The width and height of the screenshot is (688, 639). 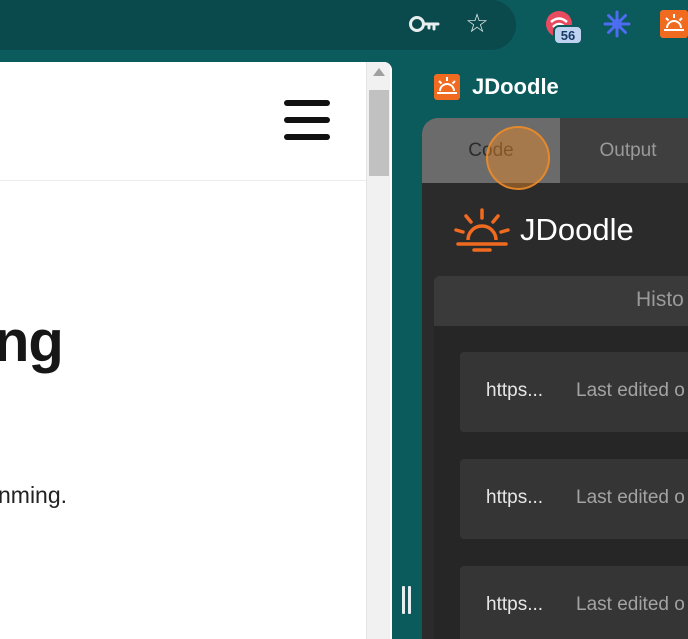 I want to click on jdoodle-logo-icon, so click(x=674, y=24).